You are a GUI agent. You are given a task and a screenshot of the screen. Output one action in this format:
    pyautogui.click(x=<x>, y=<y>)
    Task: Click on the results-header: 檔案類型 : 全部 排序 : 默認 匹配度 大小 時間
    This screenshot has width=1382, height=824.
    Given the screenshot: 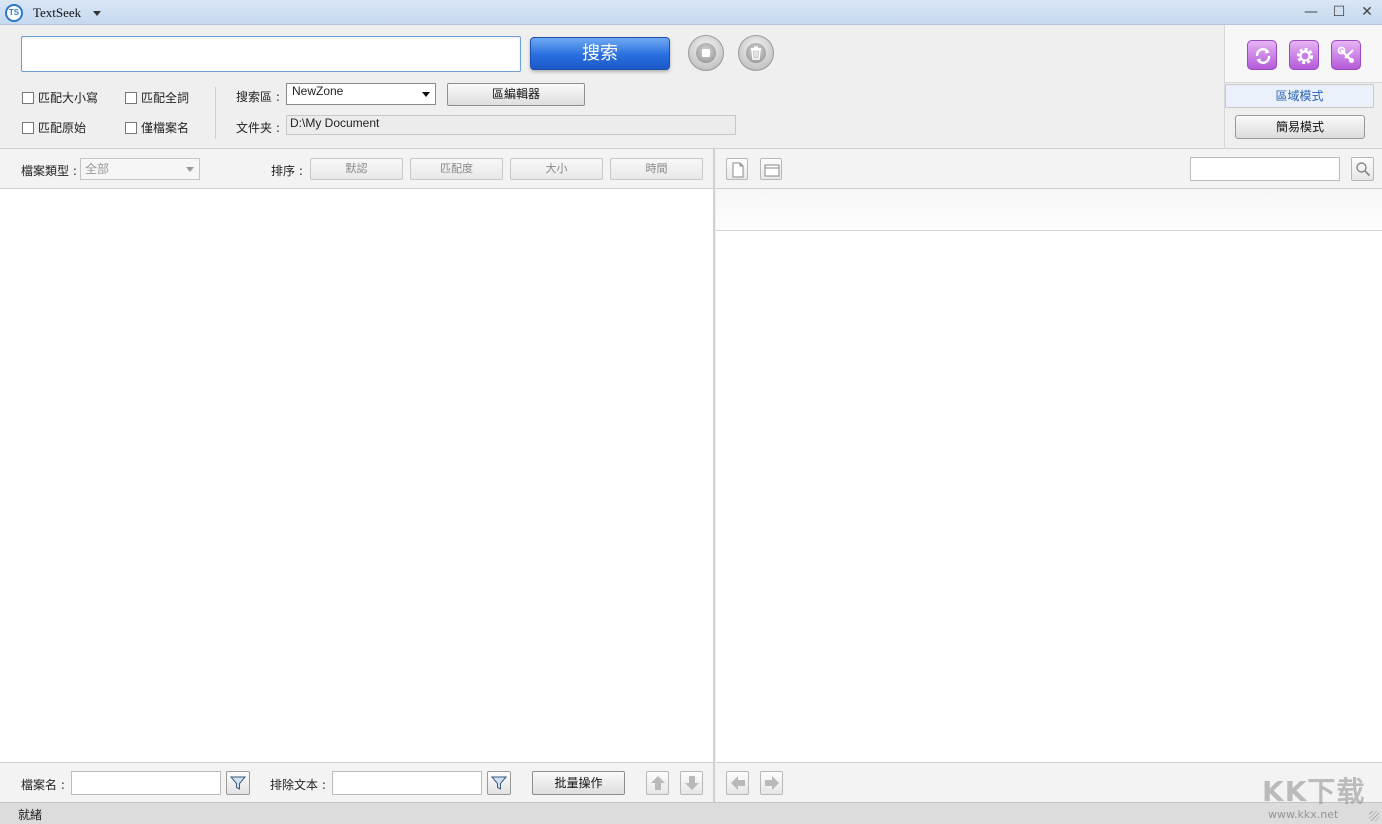 What is the action you would take?
    pyautogui.click(x=356, y=169)
    